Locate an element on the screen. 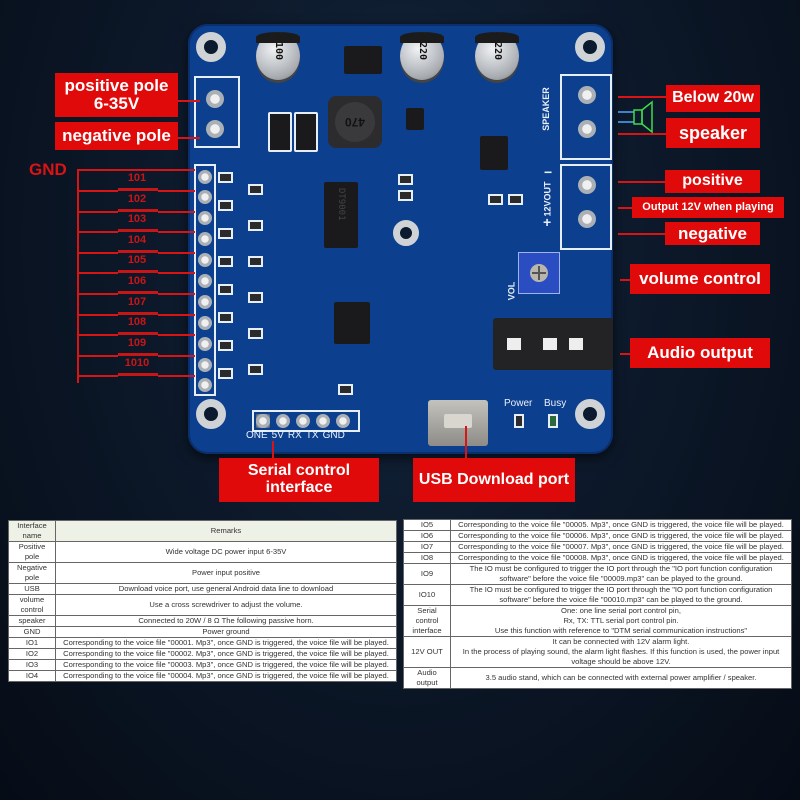 The height and width of the screenshot is (800, 800). table-header-row: Interface name Remarks is located at coordinates (202, 531).